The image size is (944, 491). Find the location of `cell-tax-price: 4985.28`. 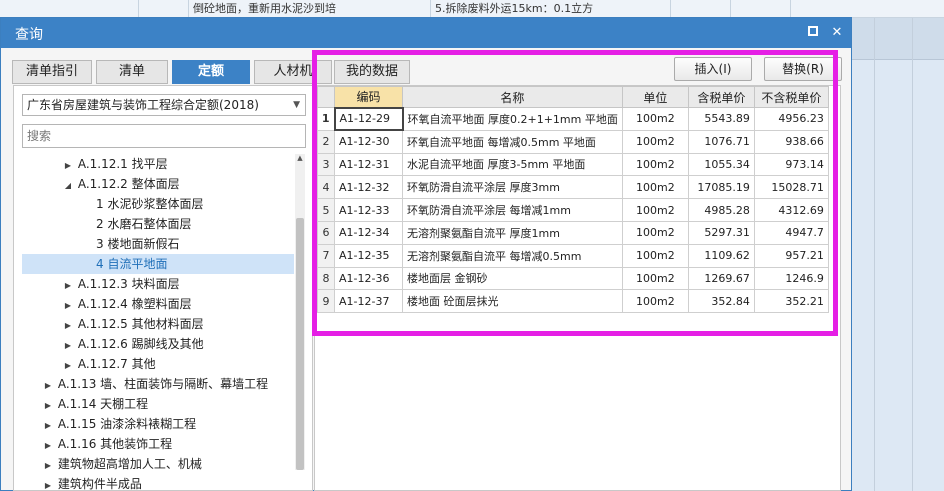

cell-tax-price: 4985.28 is located at coordinates (721, 210).